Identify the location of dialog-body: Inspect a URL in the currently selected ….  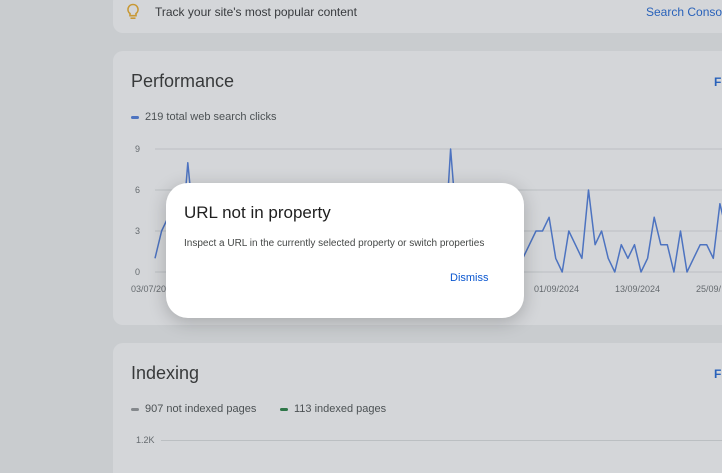
(334, 243).